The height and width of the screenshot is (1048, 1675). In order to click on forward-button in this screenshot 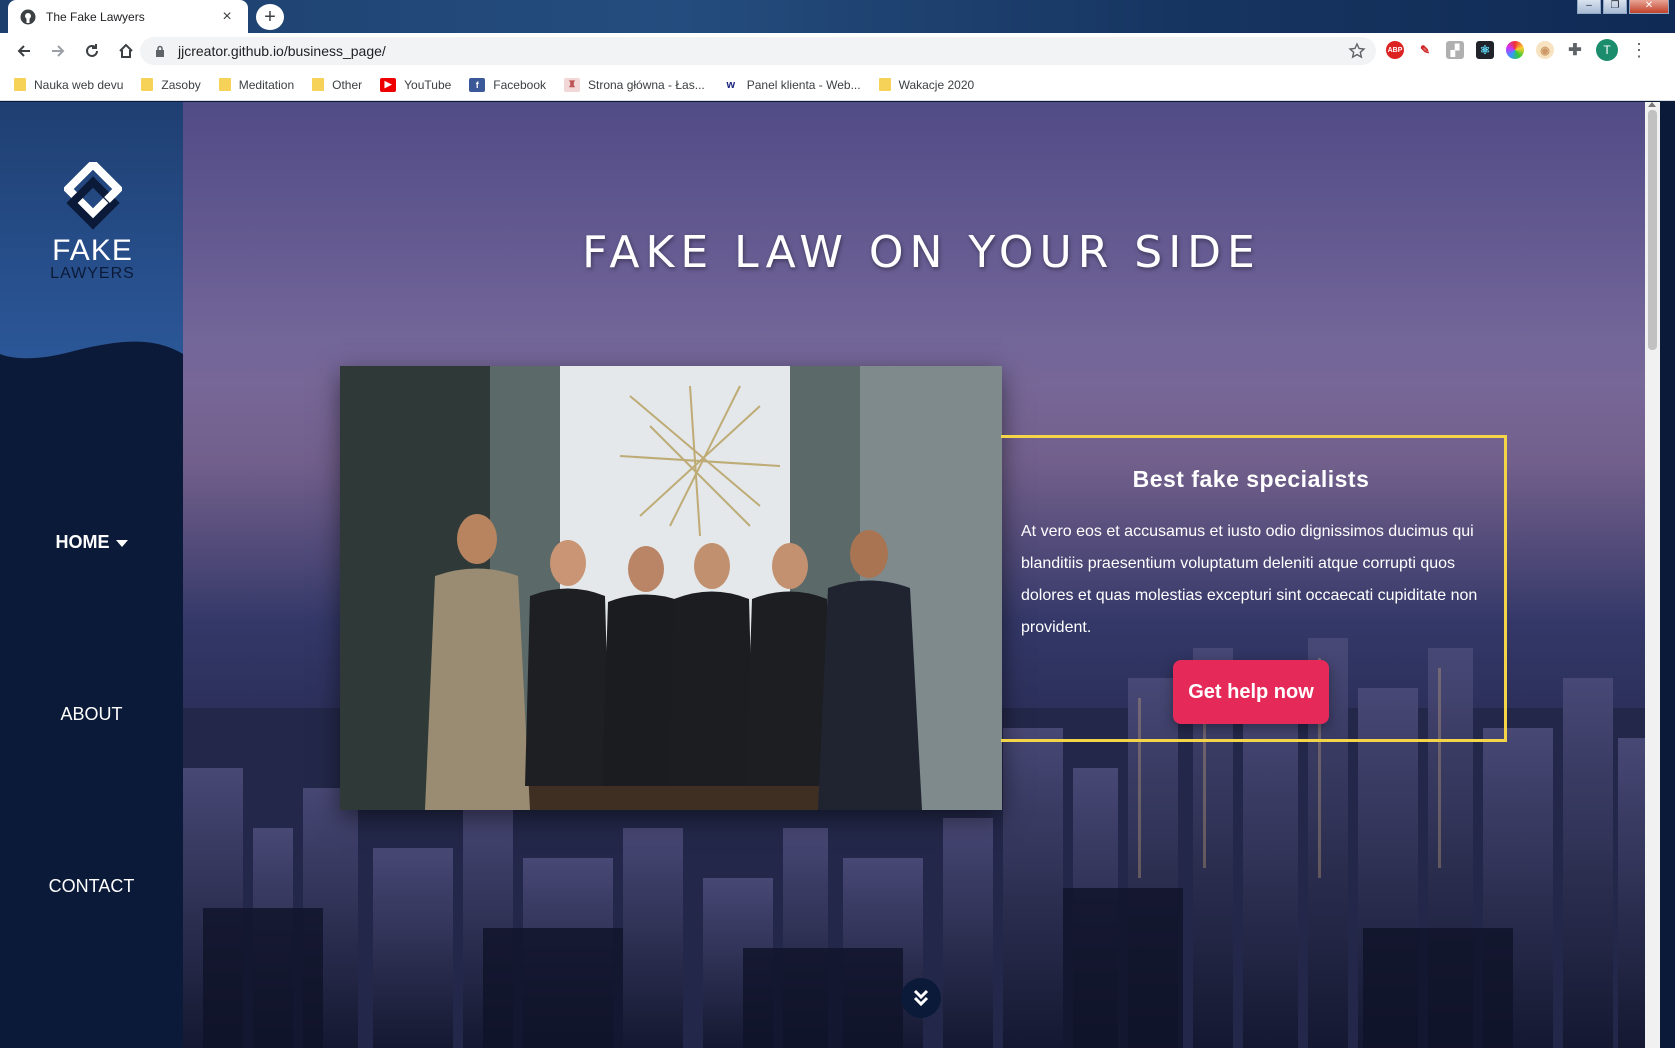, I will do `click(58, 51)`.